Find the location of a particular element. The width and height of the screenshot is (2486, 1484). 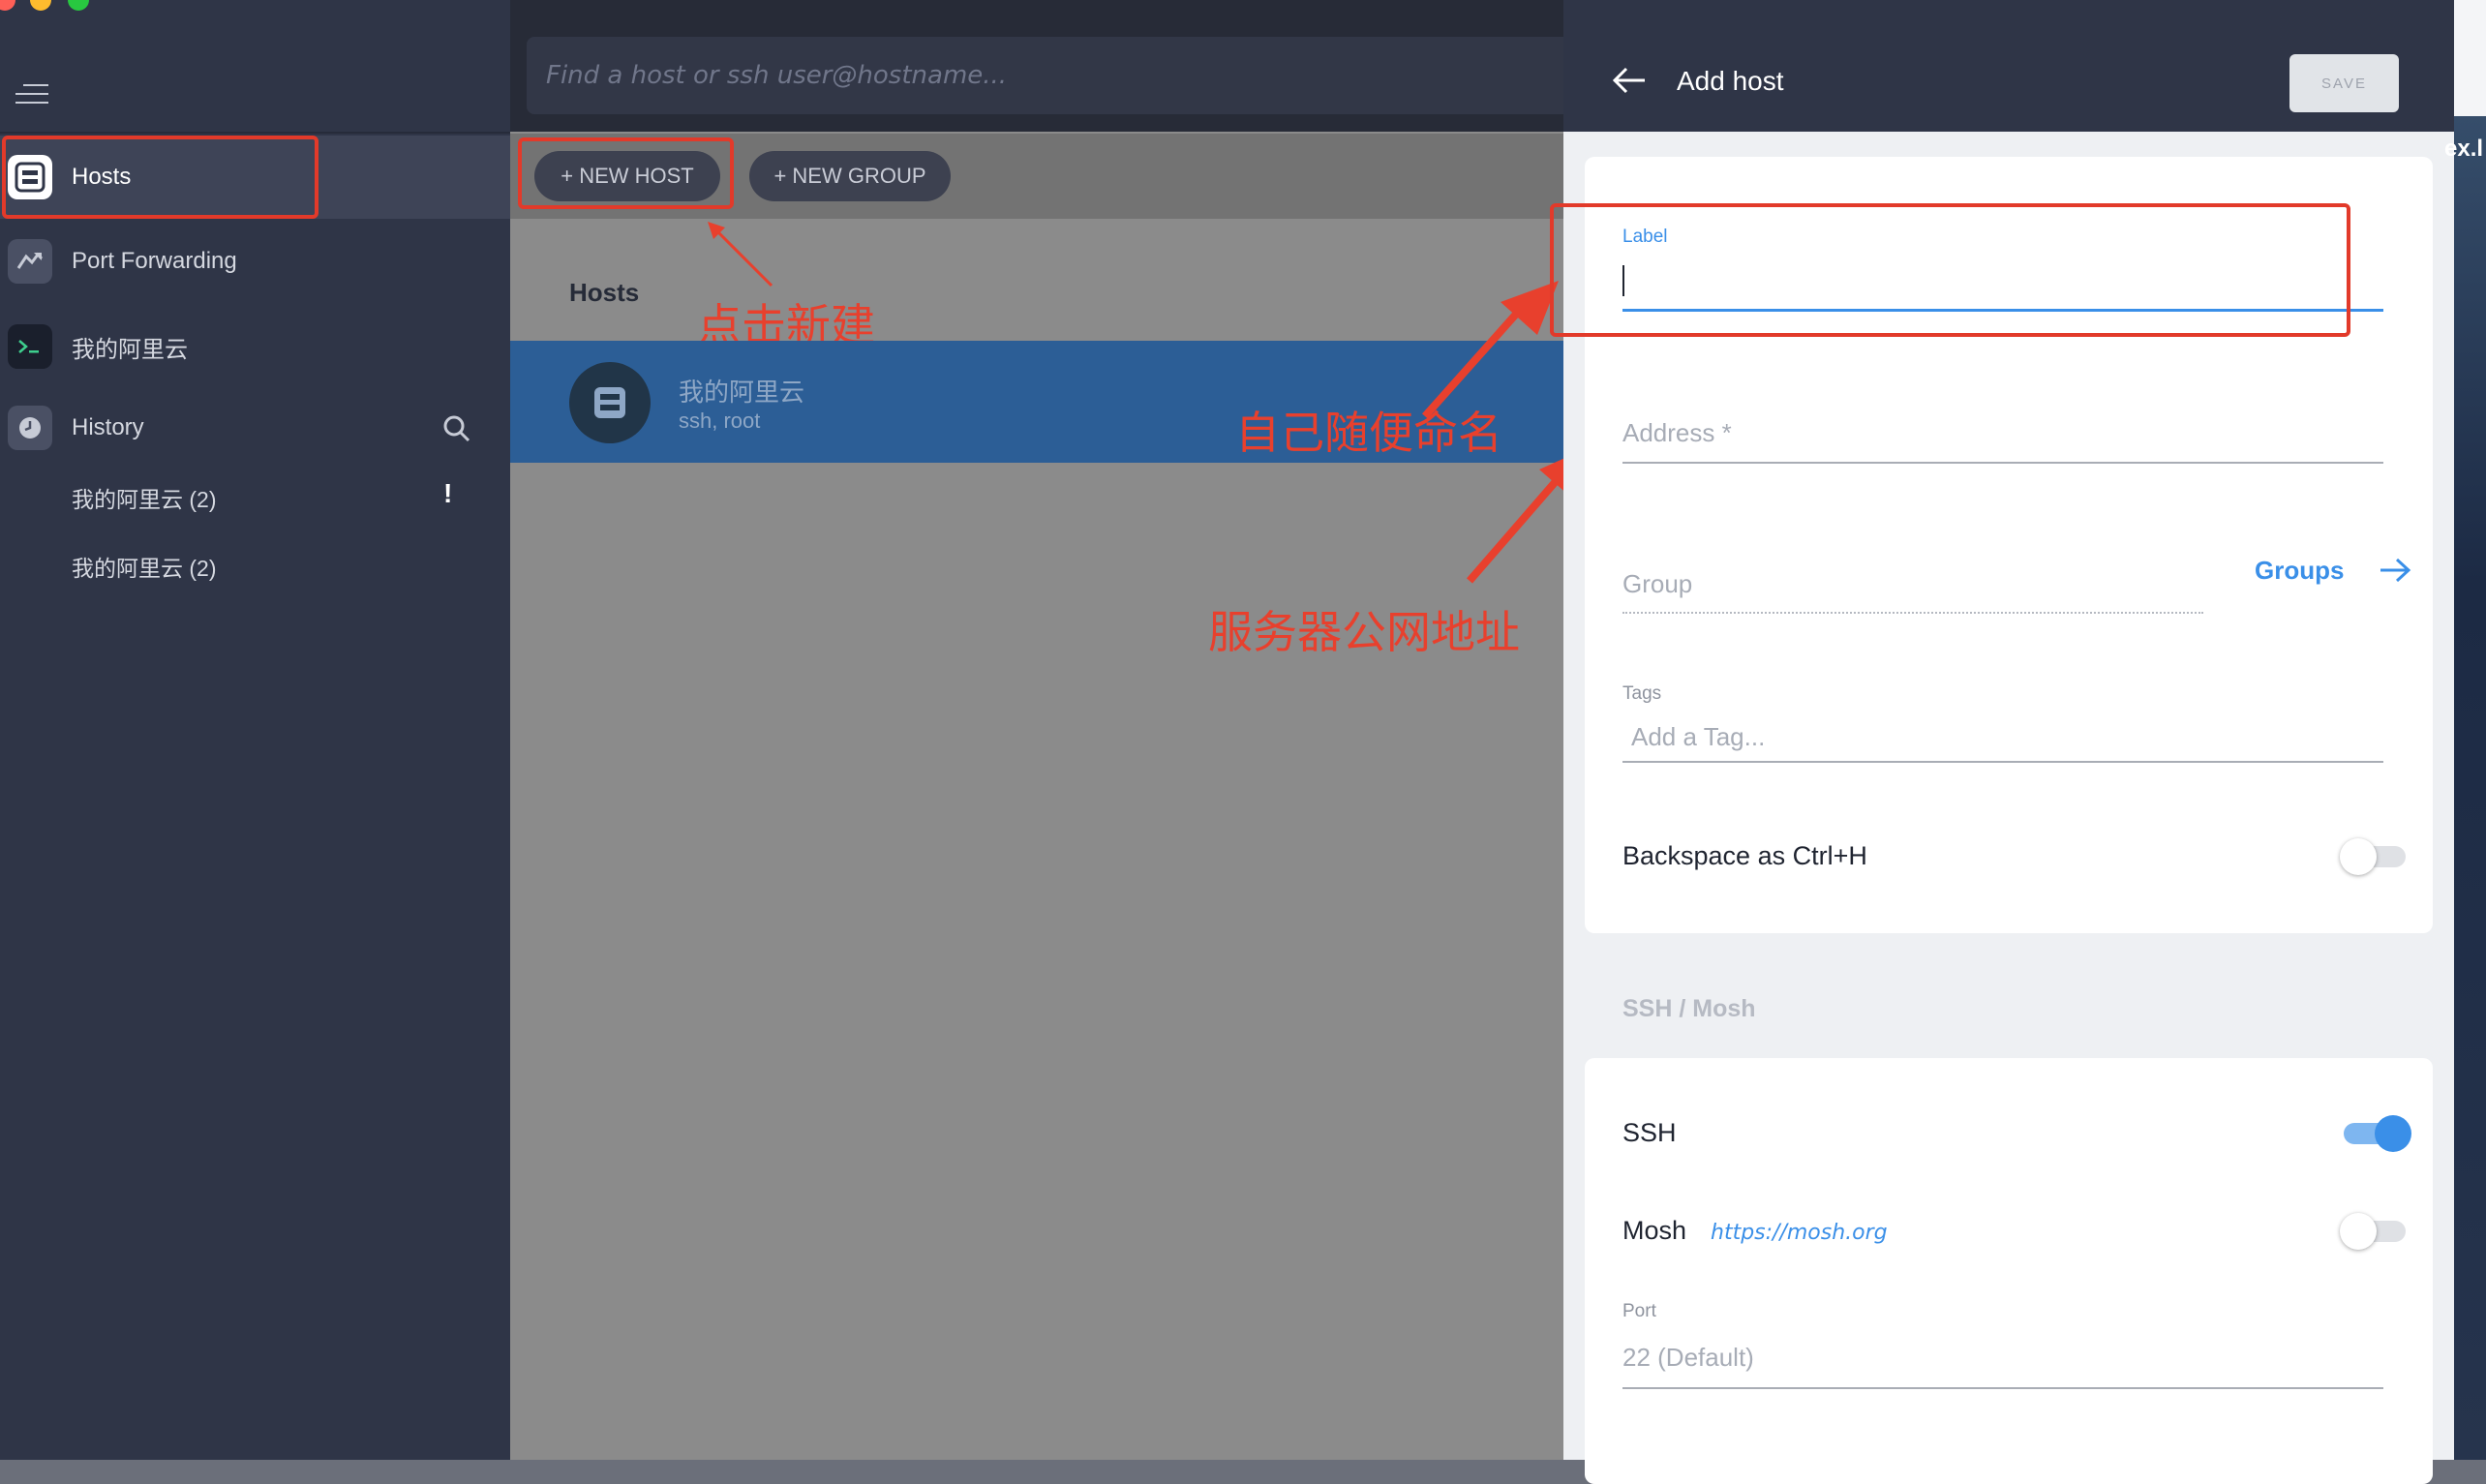

new-group-button: + NEW GROUP is located at coordinates (850, 176).